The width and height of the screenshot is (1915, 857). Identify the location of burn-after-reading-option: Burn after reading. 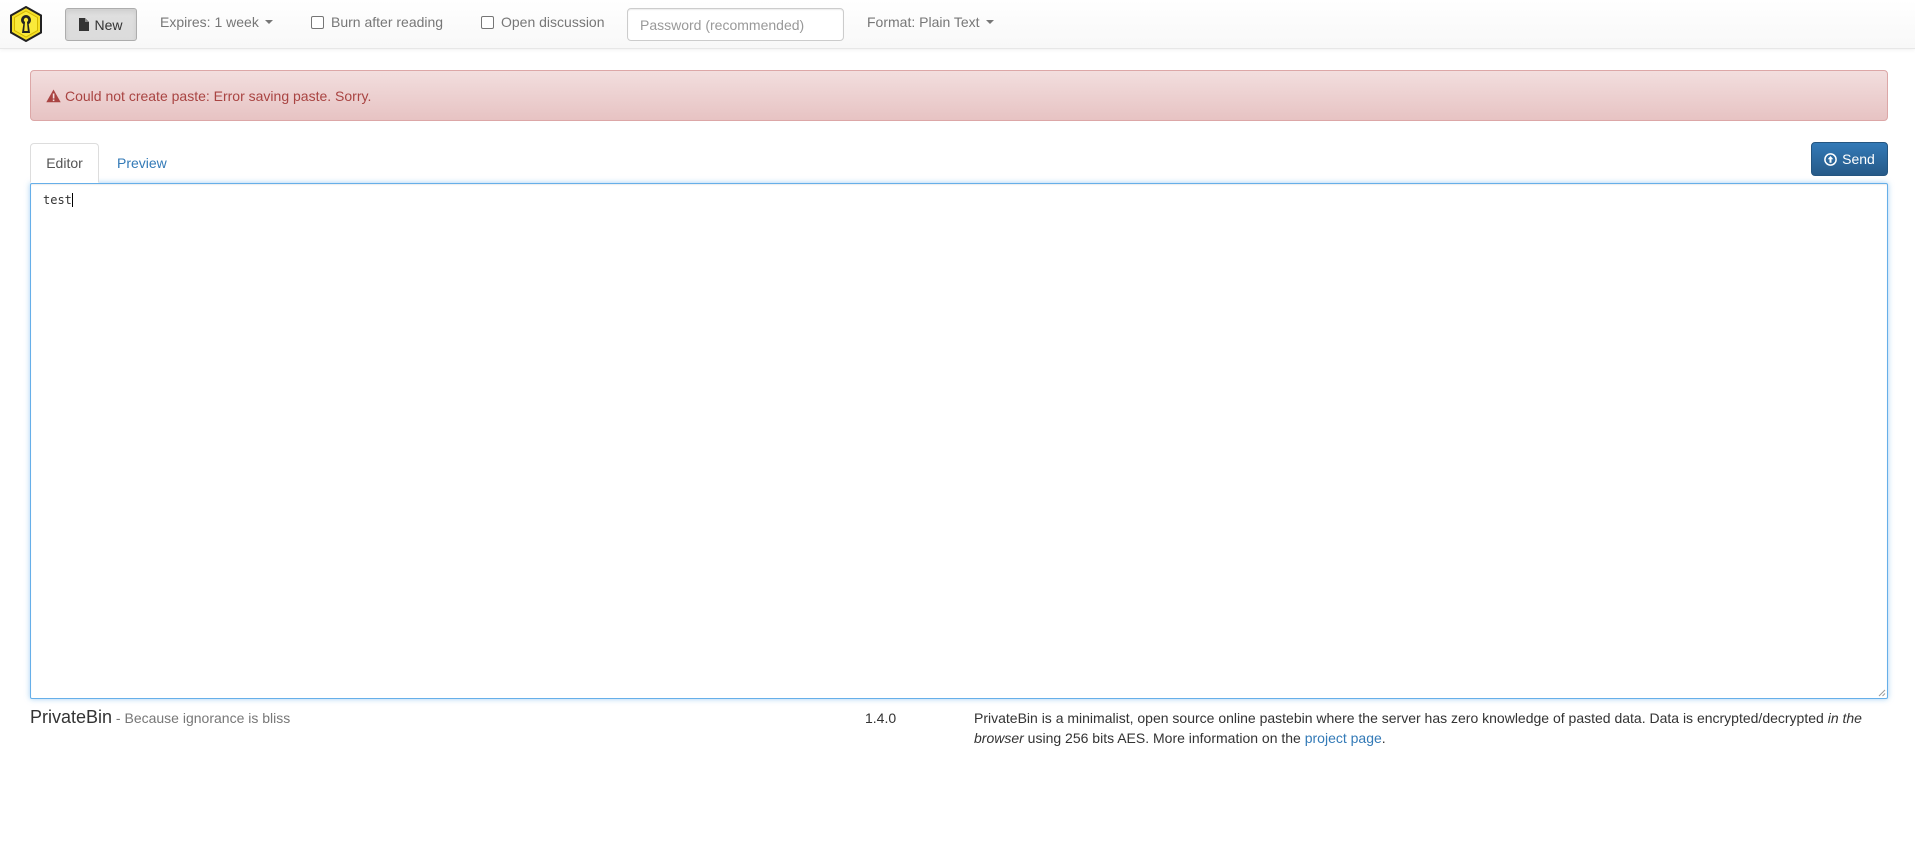
(377, 22).